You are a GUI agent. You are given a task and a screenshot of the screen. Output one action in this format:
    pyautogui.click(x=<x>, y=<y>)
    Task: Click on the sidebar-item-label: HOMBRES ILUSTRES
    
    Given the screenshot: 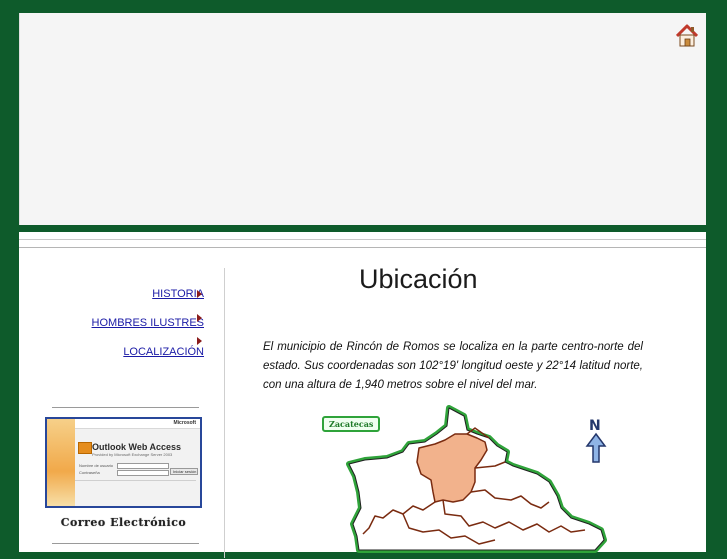 What is the action you would take?
    pyautogui.click(x=148, y=323)
    